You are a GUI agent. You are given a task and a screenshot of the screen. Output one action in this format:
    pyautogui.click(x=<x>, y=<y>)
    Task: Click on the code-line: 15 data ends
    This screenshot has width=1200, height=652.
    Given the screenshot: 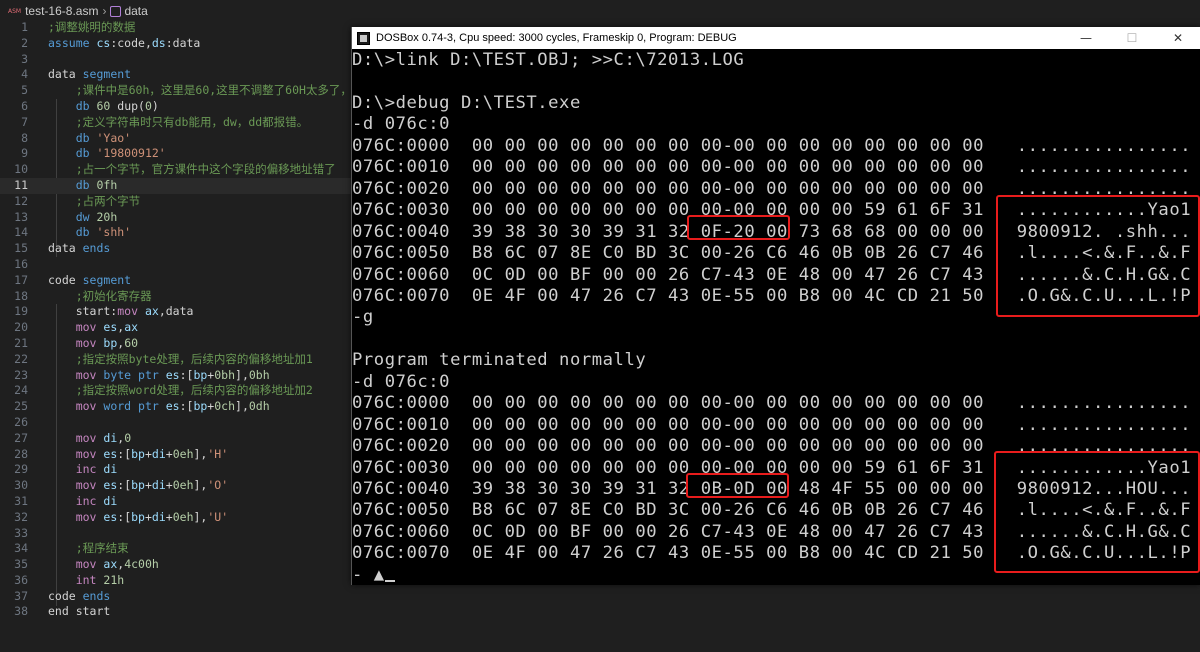 What is the action you would take?
    pyautogui.click(x=176, y=249)
    